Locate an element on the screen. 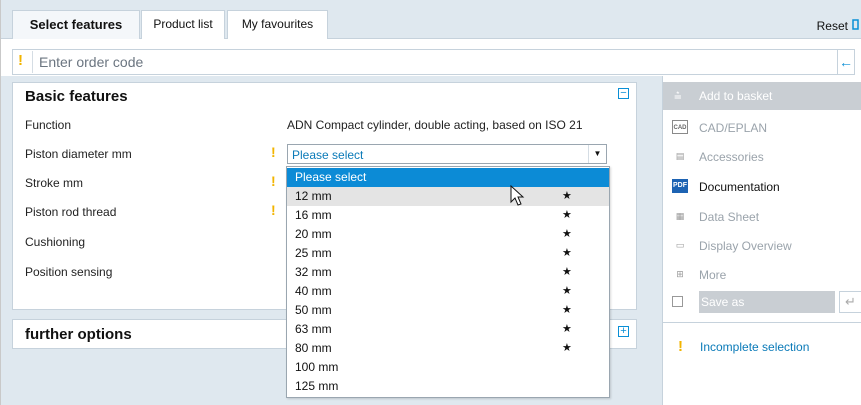 This screenshot has height=405, width=861. tab-select-features: Select features is located at coordinates (76, 24).